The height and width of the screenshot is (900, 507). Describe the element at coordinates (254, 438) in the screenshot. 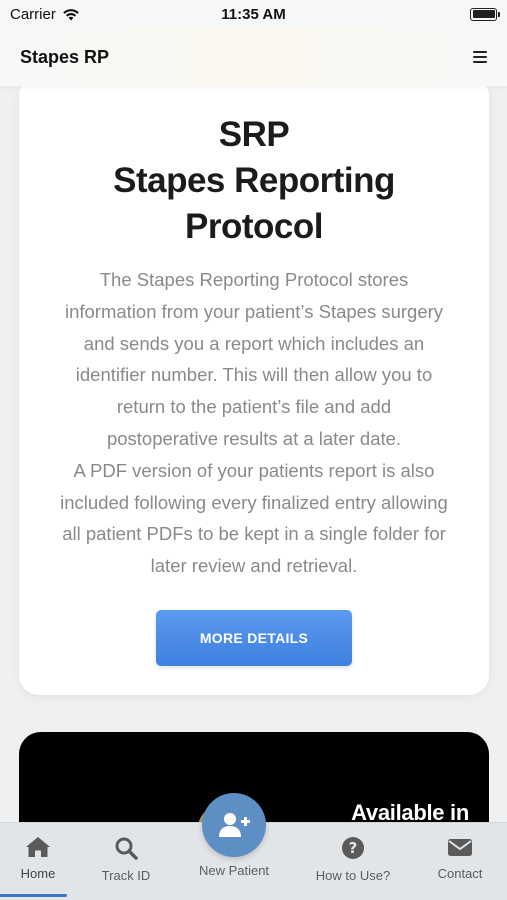

I see `description-line: postoperative results at a later date.` at that location.